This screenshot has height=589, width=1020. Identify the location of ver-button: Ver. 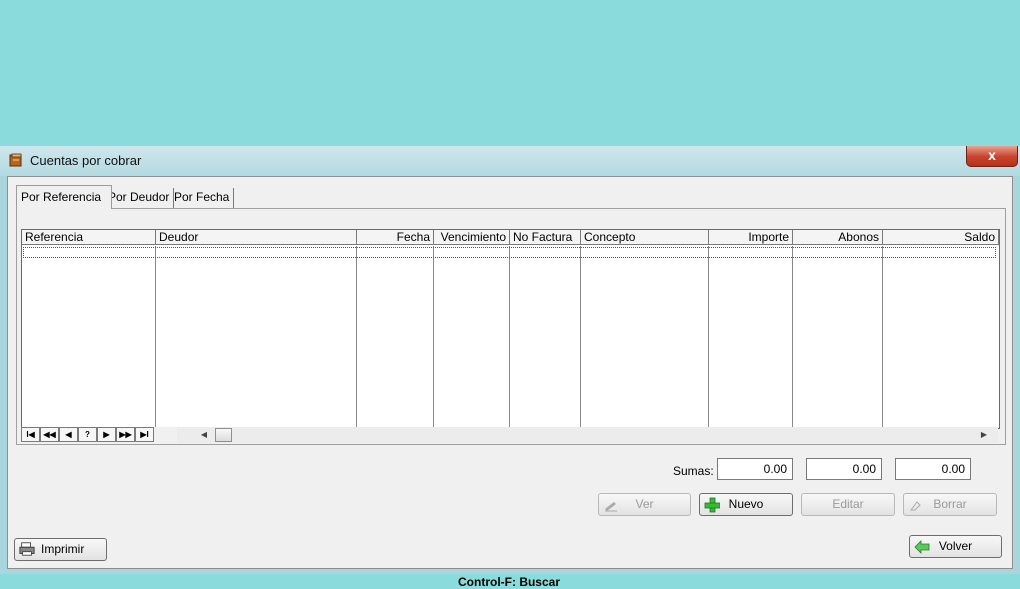
(644, 504).